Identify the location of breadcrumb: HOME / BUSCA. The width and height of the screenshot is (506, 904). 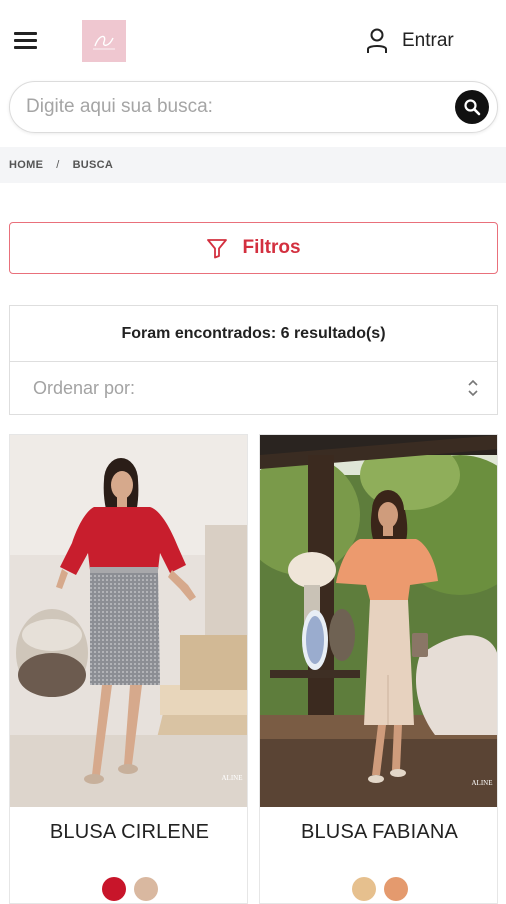
(253, 165).